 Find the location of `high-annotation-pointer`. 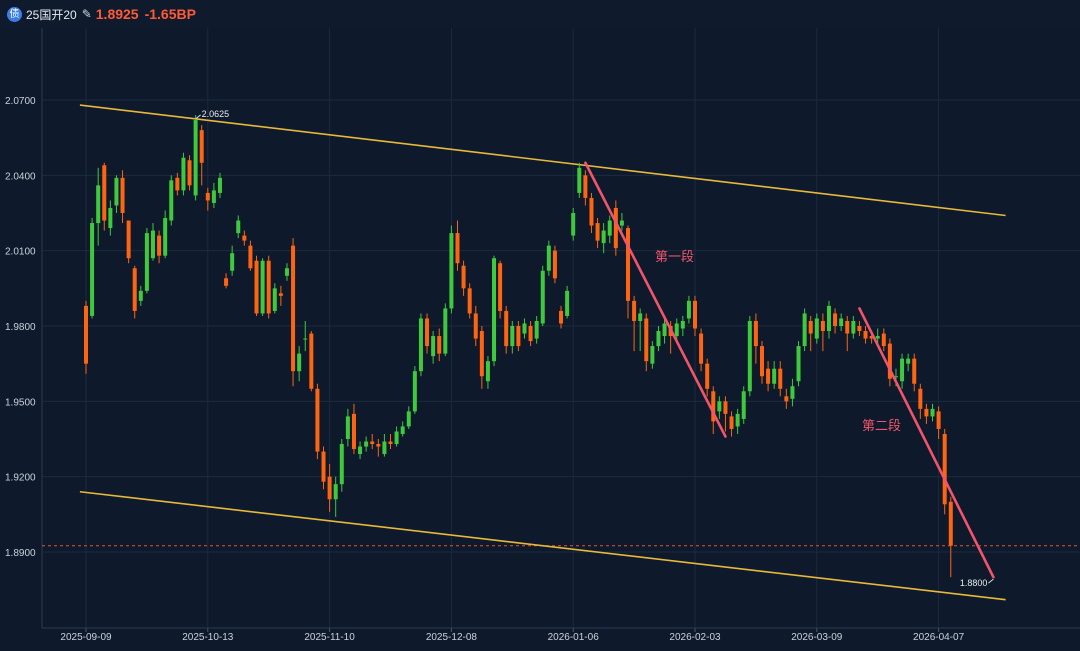

high-annotation-pointer is located at coordinates (198, 117).